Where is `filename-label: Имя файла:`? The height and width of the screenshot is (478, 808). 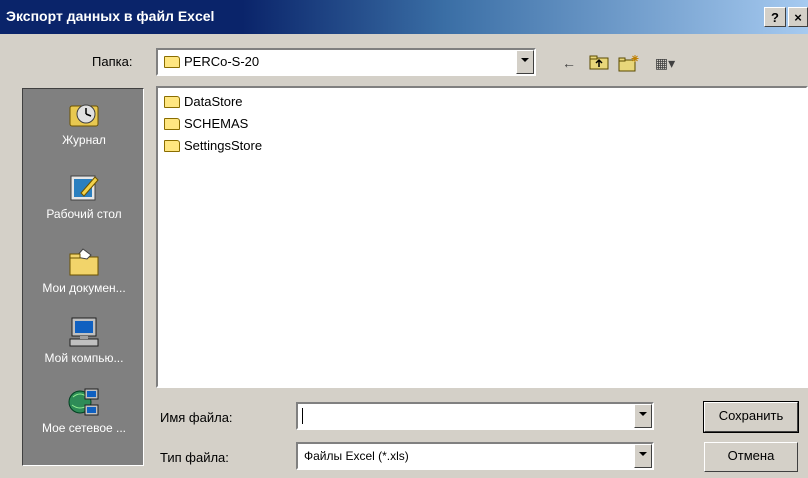 filename-label: Имя файла: is located at coordinates (196, 417).